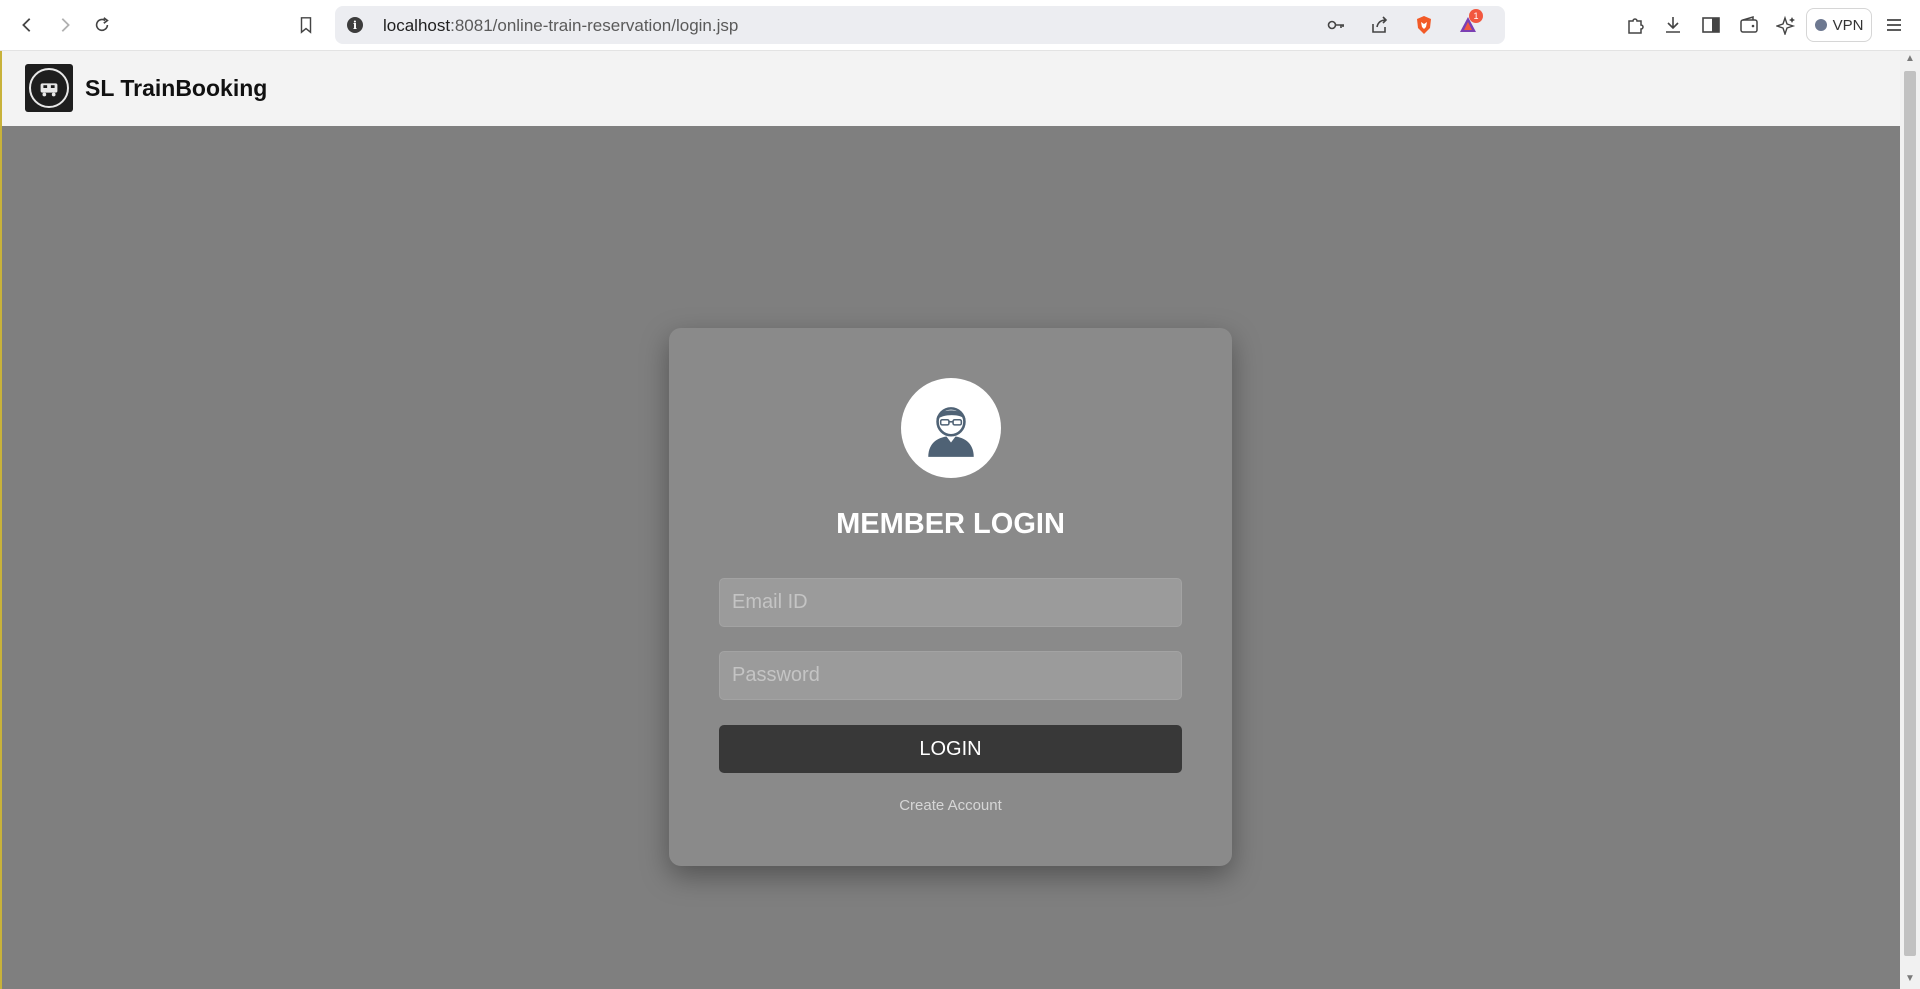 Image resolution: width=1920 pixels, height=989 pixels. I want to click on notification-badge: 1, so click(1476, 16).